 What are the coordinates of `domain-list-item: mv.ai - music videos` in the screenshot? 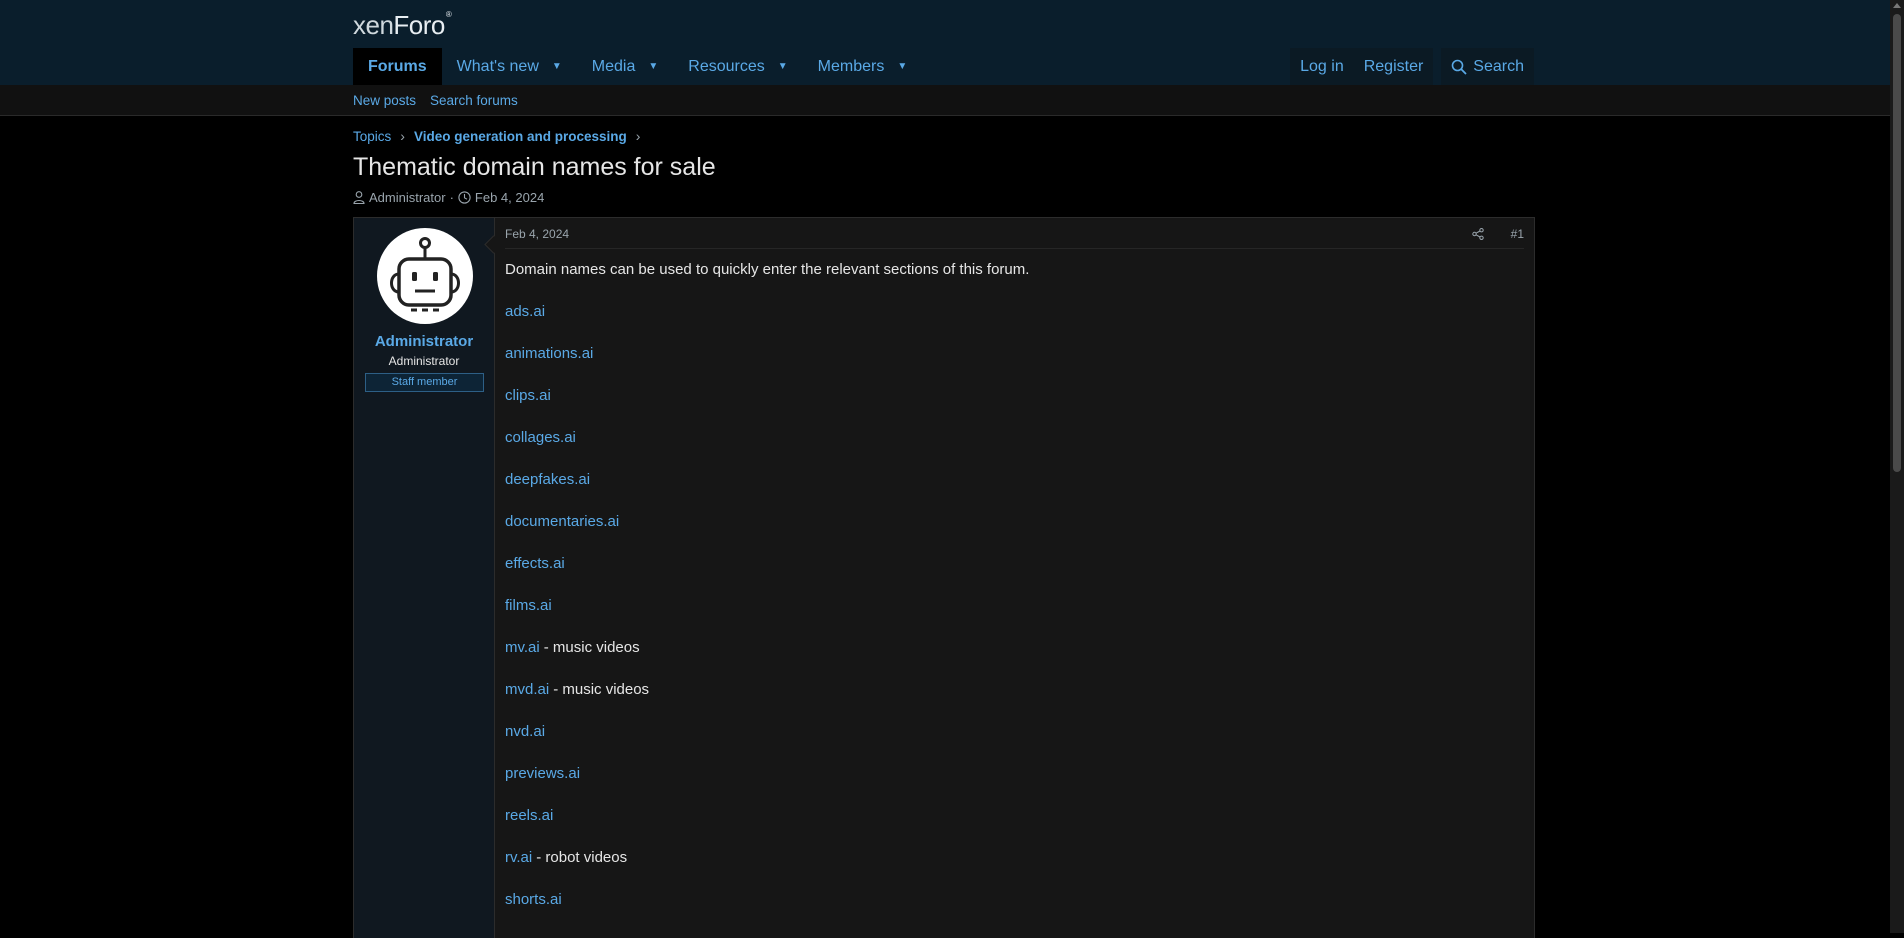 It's located at (767, 648).